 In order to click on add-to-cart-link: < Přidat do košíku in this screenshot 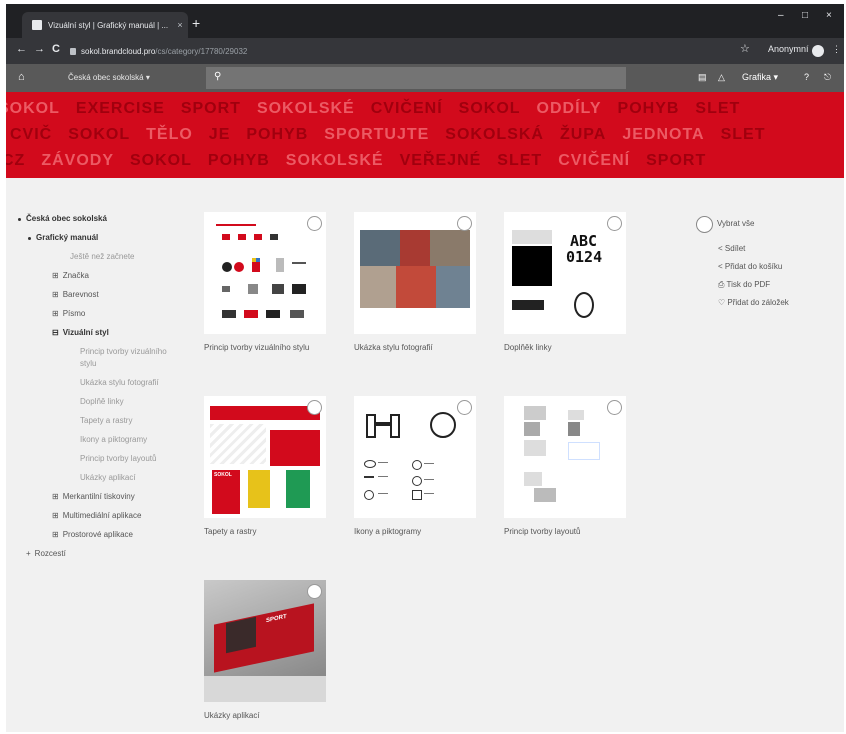, I will do `click(750, 266)`.